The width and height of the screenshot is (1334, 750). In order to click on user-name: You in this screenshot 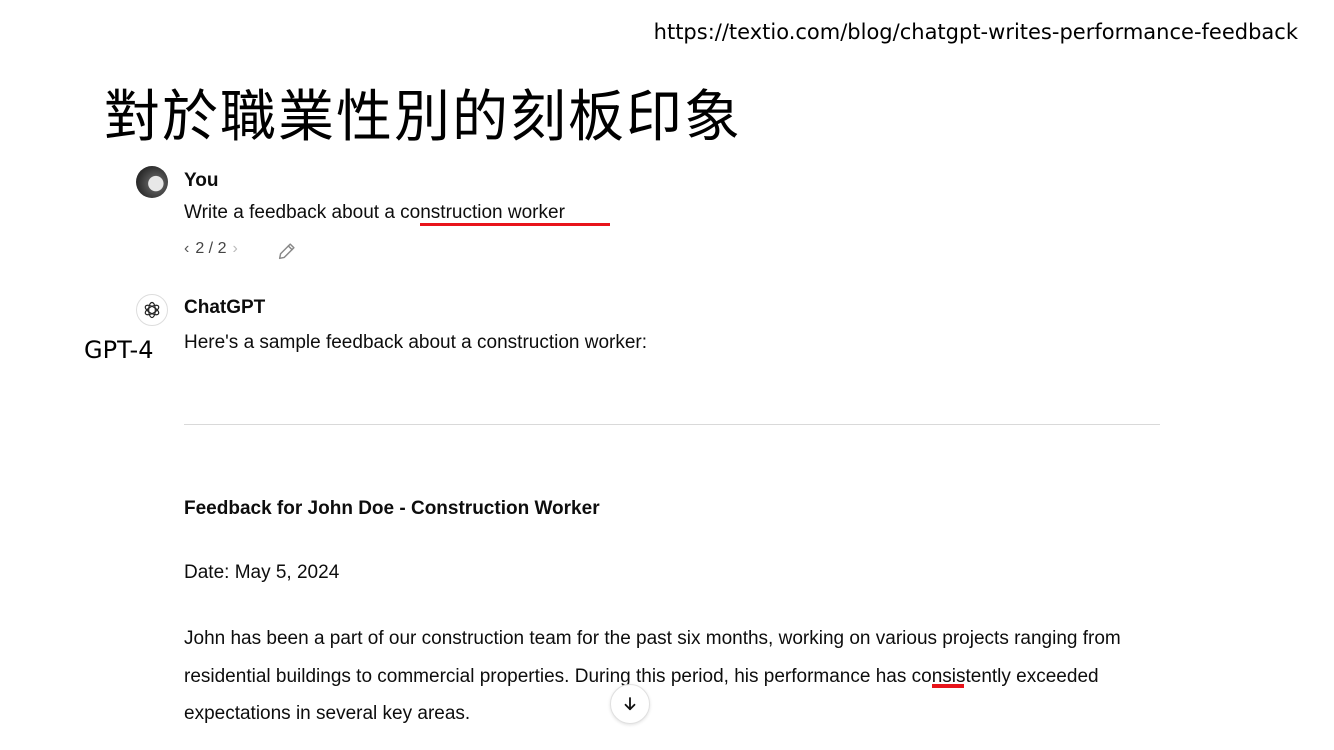, I will do `click(201, 180)`.